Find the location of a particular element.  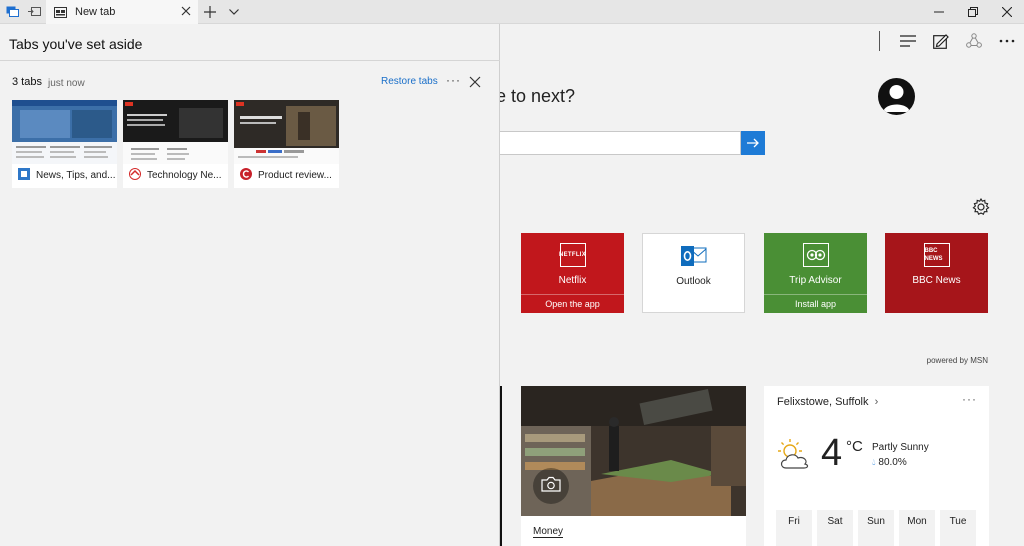

camera-icon is located at coordinates (551, 484).